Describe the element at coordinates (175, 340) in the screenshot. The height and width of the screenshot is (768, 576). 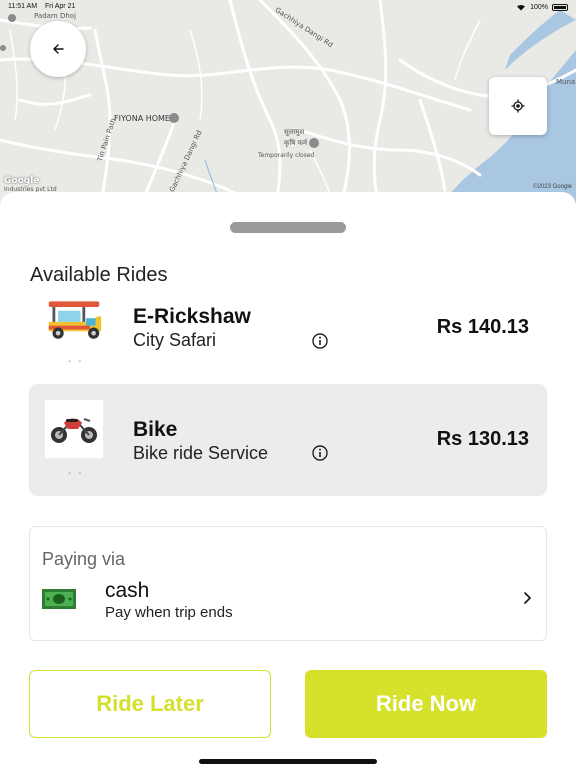
I see `ride-subtitle: City Safari` at that location.